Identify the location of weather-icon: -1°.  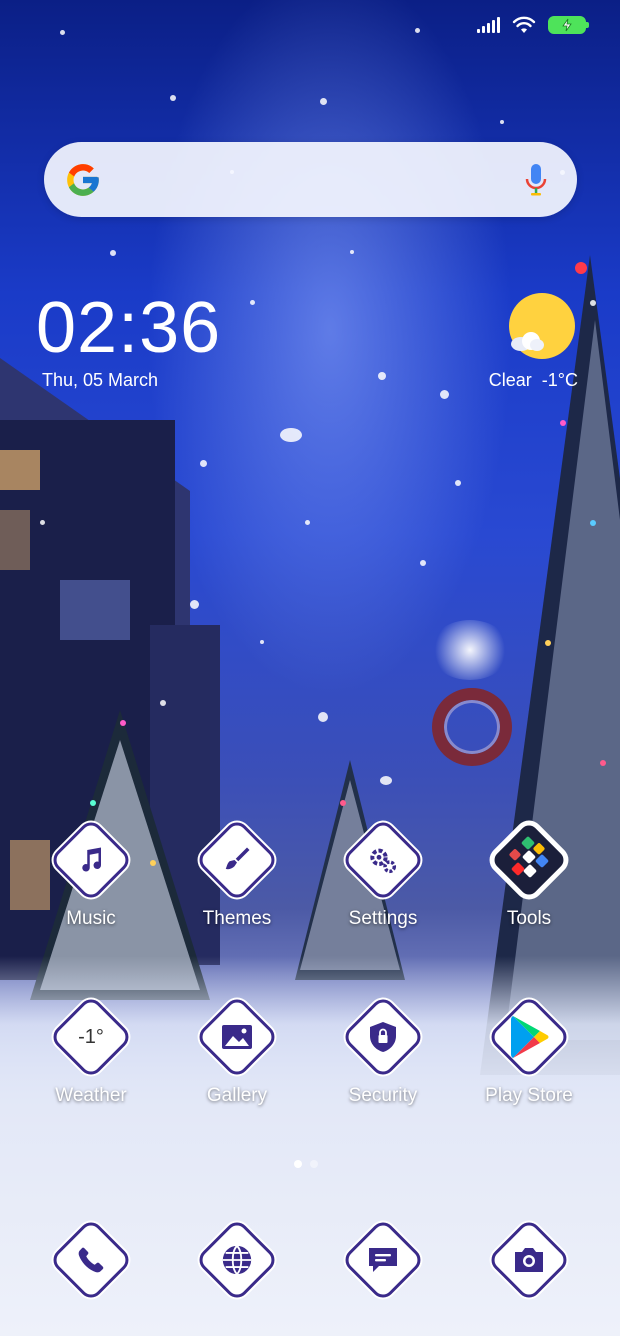
(91, 1037).